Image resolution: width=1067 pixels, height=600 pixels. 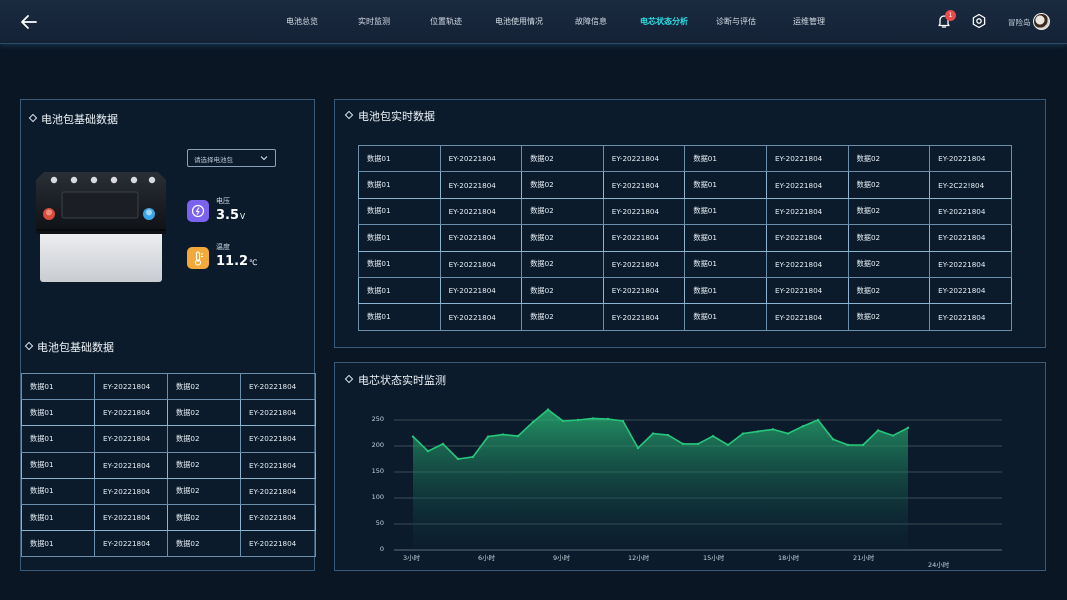 I want to click on nav-item-operations: 运维管理, so click(x=809, y=21).